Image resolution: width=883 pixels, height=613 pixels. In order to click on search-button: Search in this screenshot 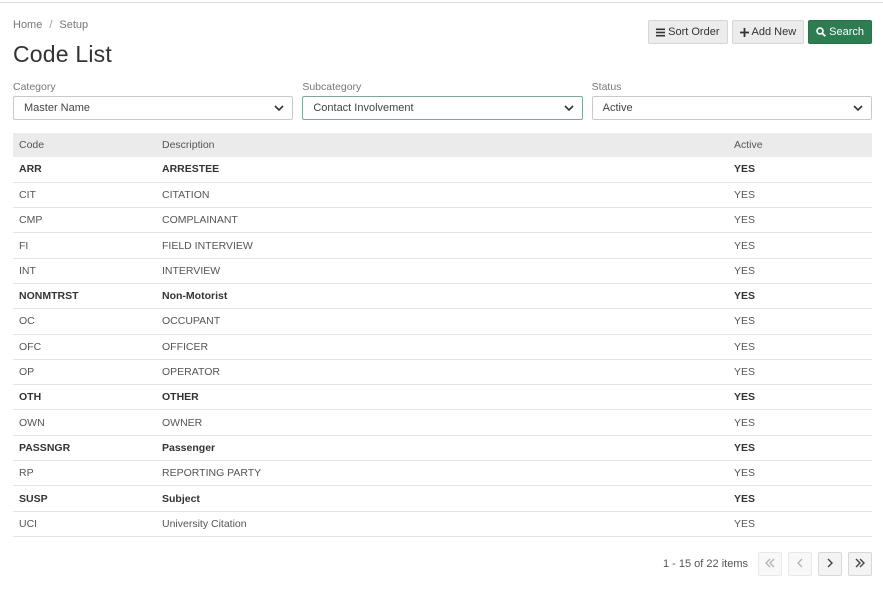, I will do `click(840, 32)`.